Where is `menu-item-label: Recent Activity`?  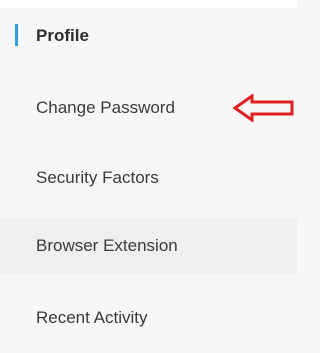
menu-item-label: Recent Activity is located at coordinates (92, 317).